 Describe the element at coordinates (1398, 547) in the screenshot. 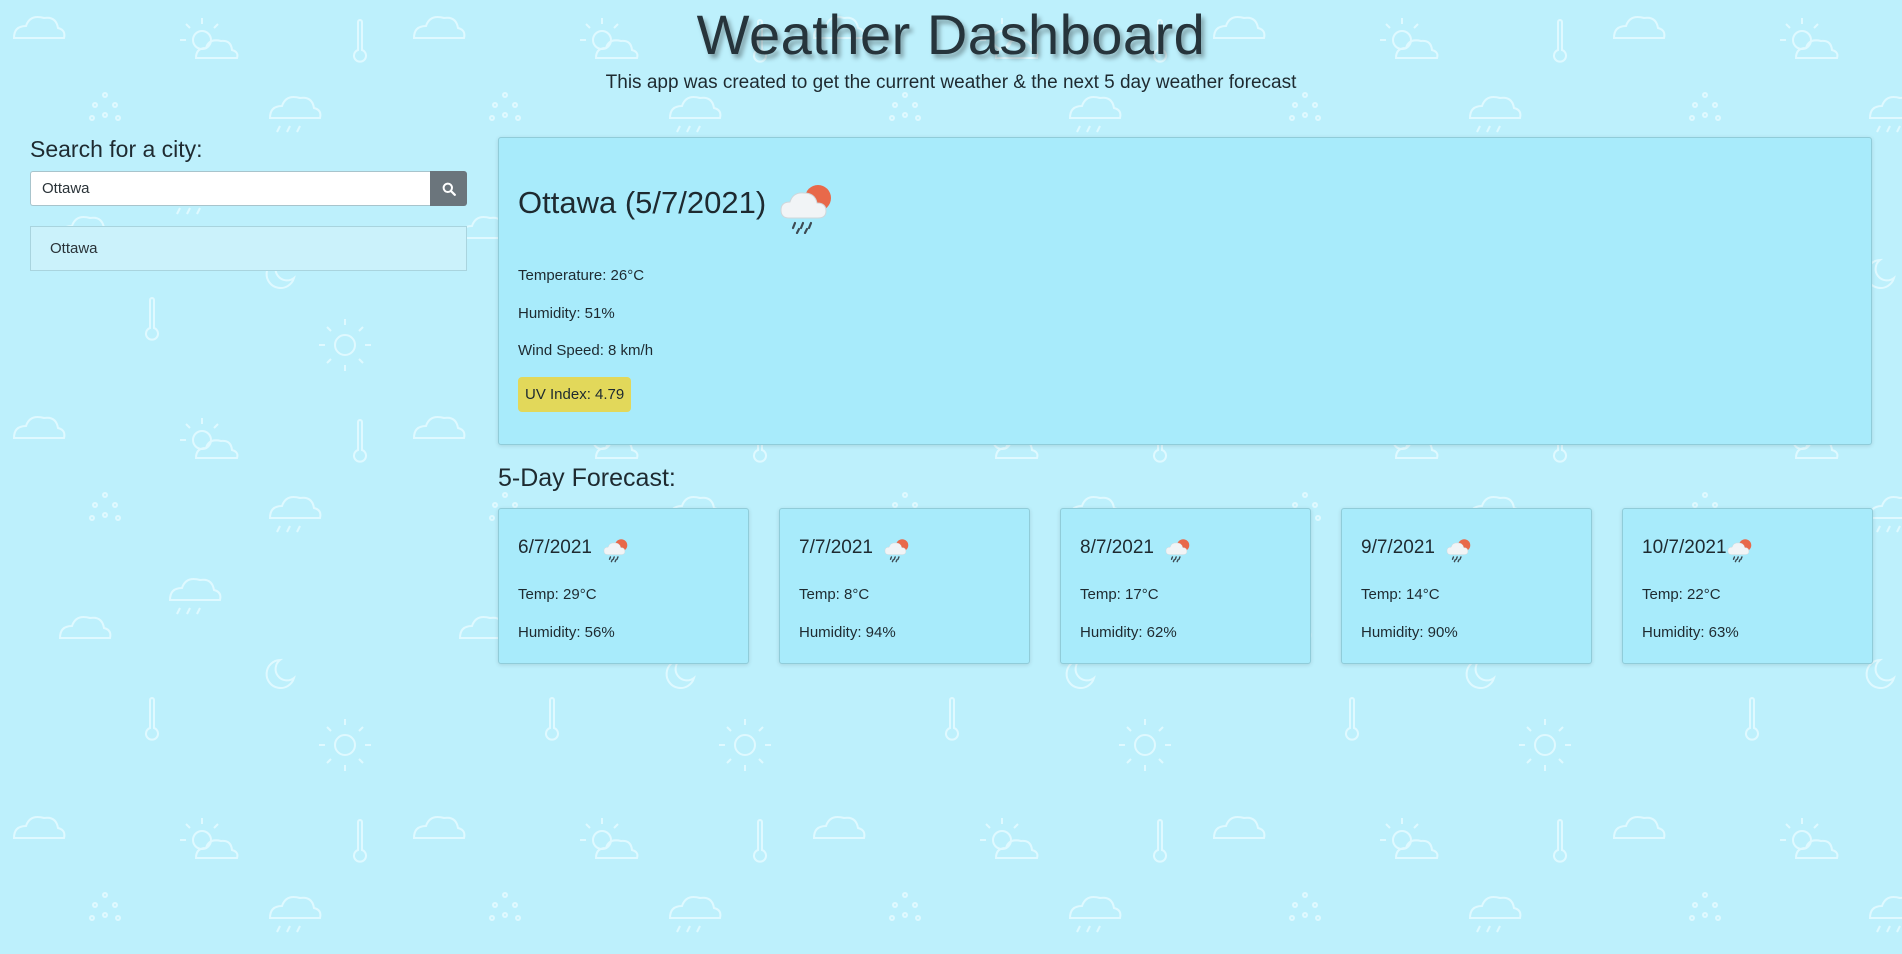

I see `forecast-date: 9/7/2021` at that location.